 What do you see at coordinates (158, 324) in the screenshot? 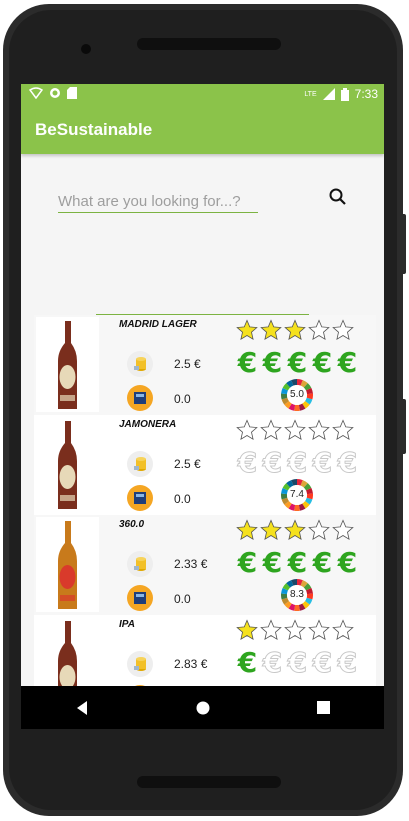
I see `product-name: MADRID LAGER` at bounding box center [158, 324].